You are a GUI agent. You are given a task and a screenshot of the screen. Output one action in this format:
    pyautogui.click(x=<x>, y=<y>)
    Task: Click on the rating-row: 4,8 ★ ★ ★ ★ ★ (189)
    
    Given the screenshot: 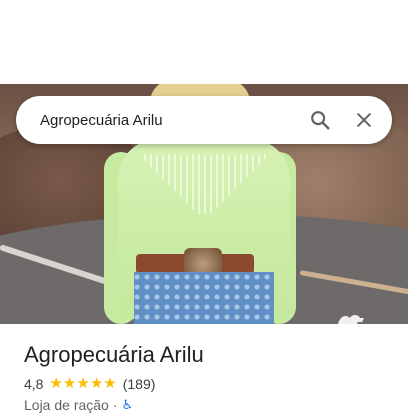 What is the action you would take?
    pyautogui.click(x=89, y=384)
    